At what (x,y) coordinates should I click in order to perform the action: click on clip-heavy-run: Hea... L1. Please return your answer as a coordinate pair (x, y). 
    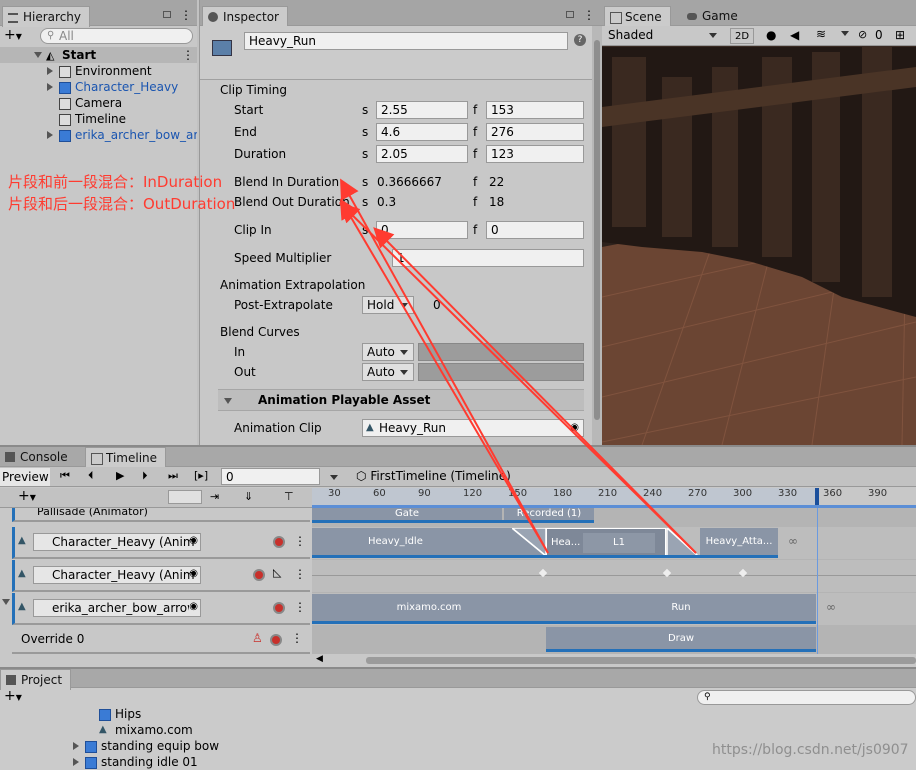
    Looking at the image, I should click on (606, 542).